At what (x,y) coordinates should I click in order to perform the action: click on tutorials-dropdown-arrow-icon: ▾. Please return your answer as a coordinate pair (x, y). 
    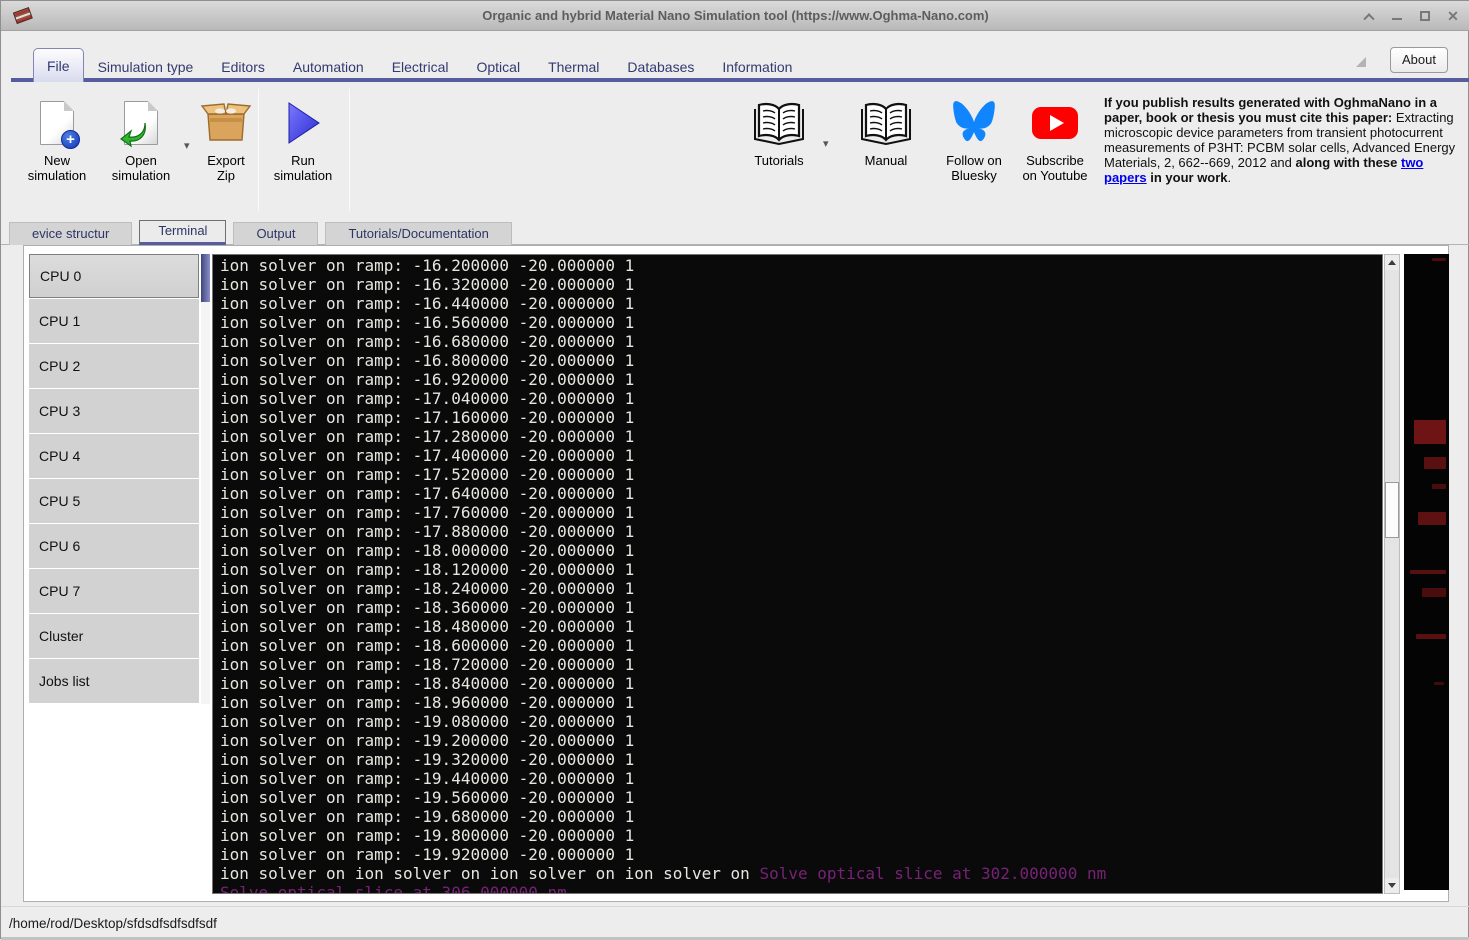
    Looking at the image, I should click on (826, 143).